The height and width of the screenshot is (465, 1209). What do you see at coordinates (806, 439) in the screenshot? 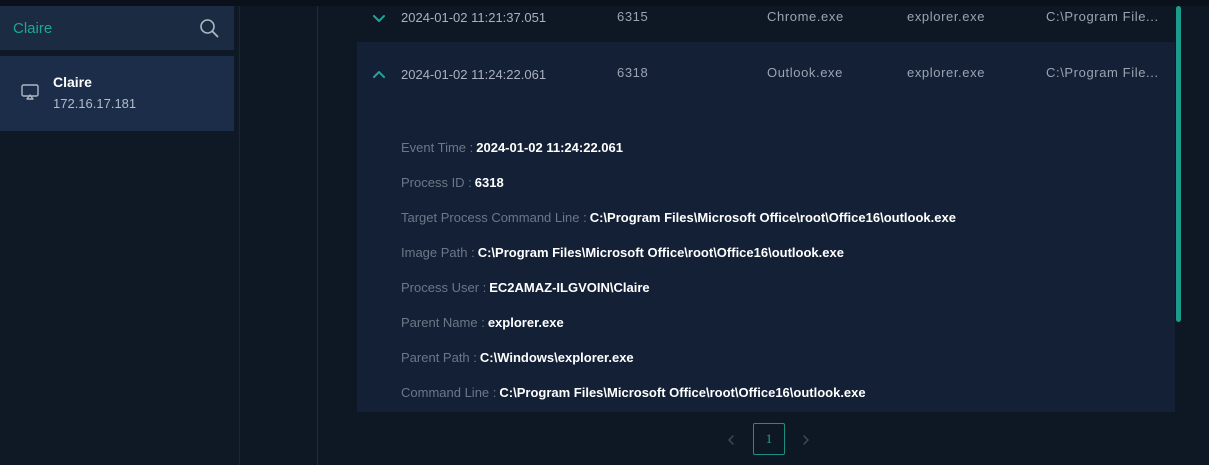
I see `chevron-right-icon` at bounding box center [806, 439].